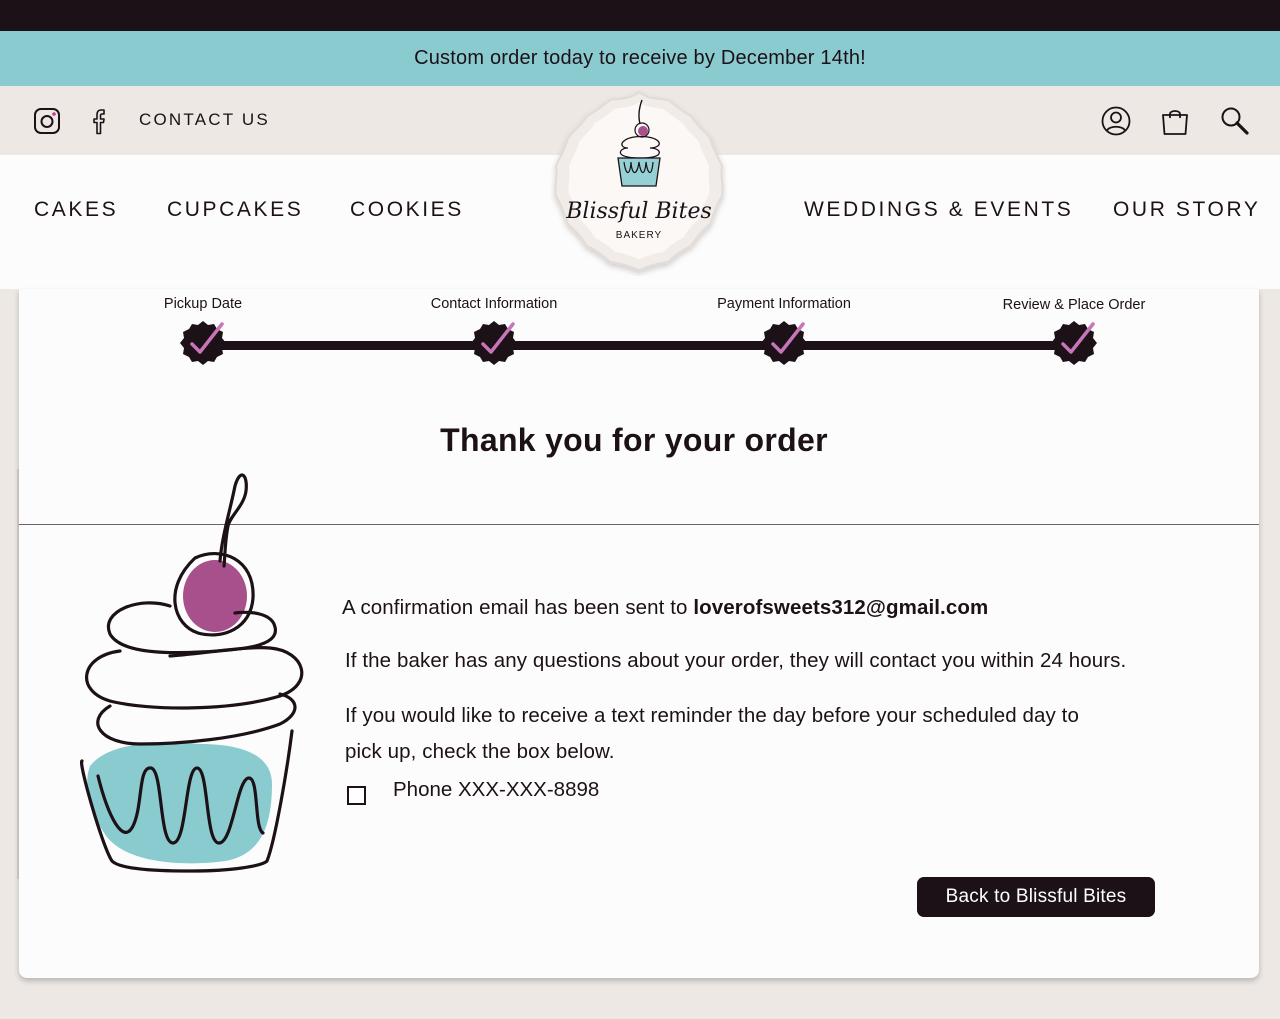  What do you see at coordinates (356, 795) in the screenshot?
I see `text-reminder-checkbox` at bounding box center [356, 795].